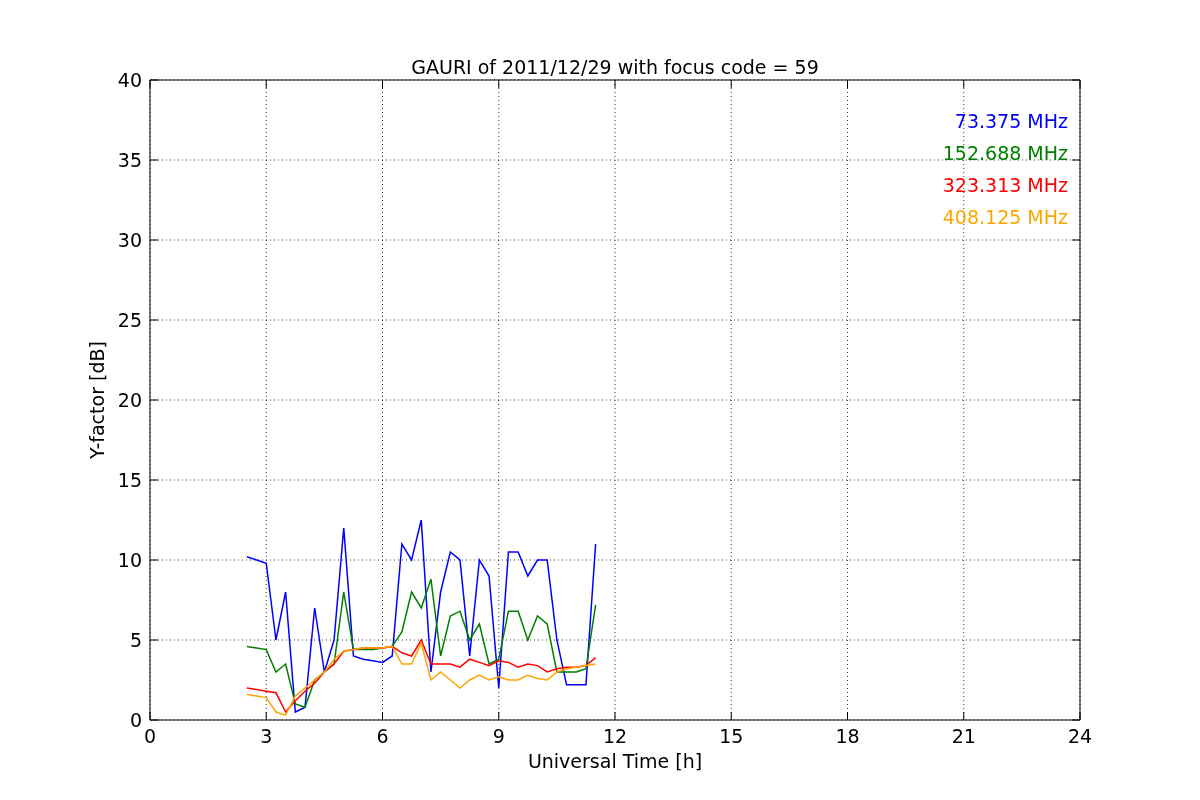 This screenshot has height=800, width=1200. What do you see at coordinates (731, 736) in the screenshot?
I see `x-tick-label: 15` at bounding box center [731, 736].